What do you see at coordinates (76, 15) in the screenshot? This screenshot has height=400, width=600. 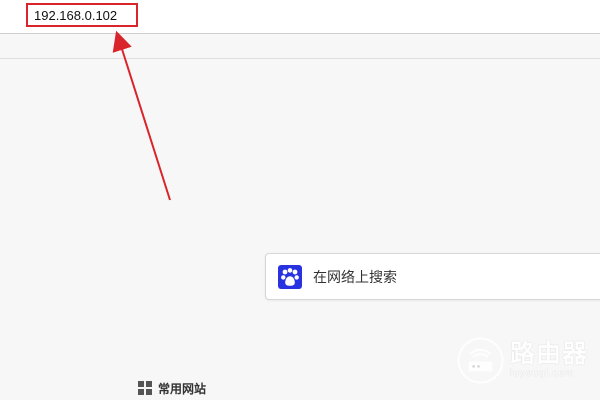 I see `address-value: 192.168.0.102` at bounding box center [76, 15].